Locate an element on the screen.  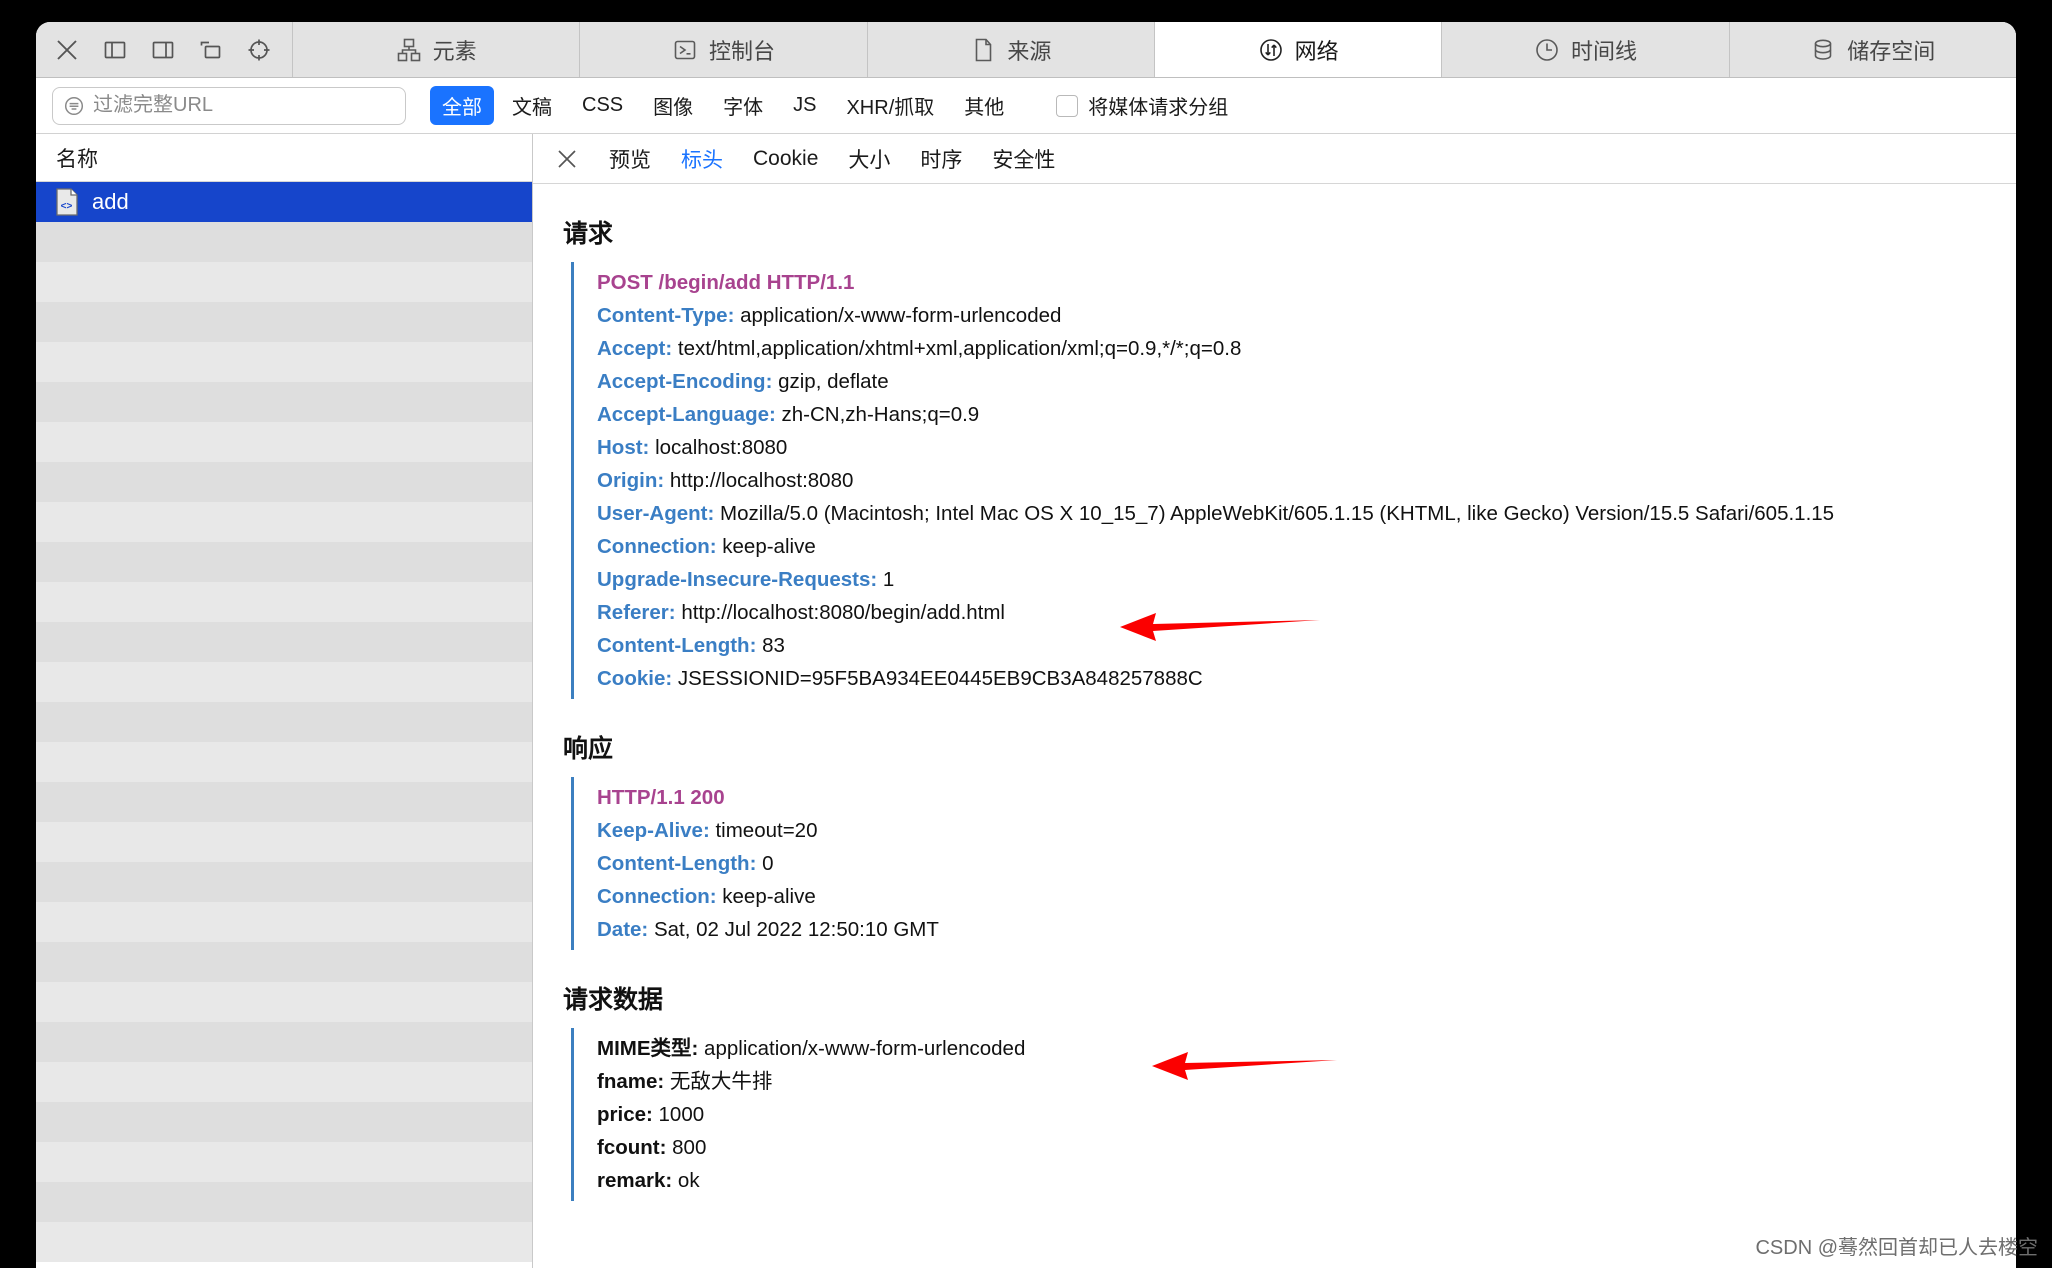
devtools-tabbar: 元素 控制台 来源 网络 时间线 储存空间 is located at coordinates (1026, 50).